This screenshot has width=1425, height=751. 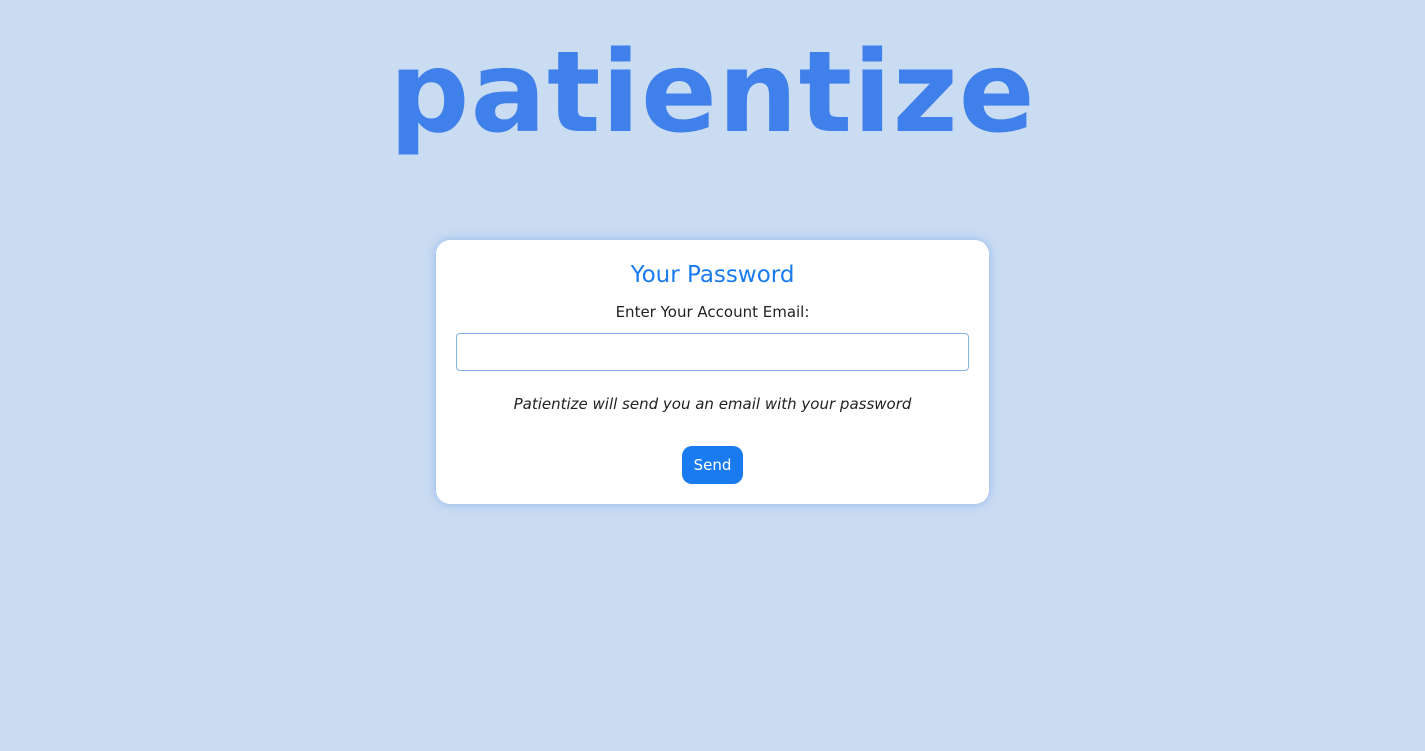 I want to click on email-input, so click(x=712, y=352).